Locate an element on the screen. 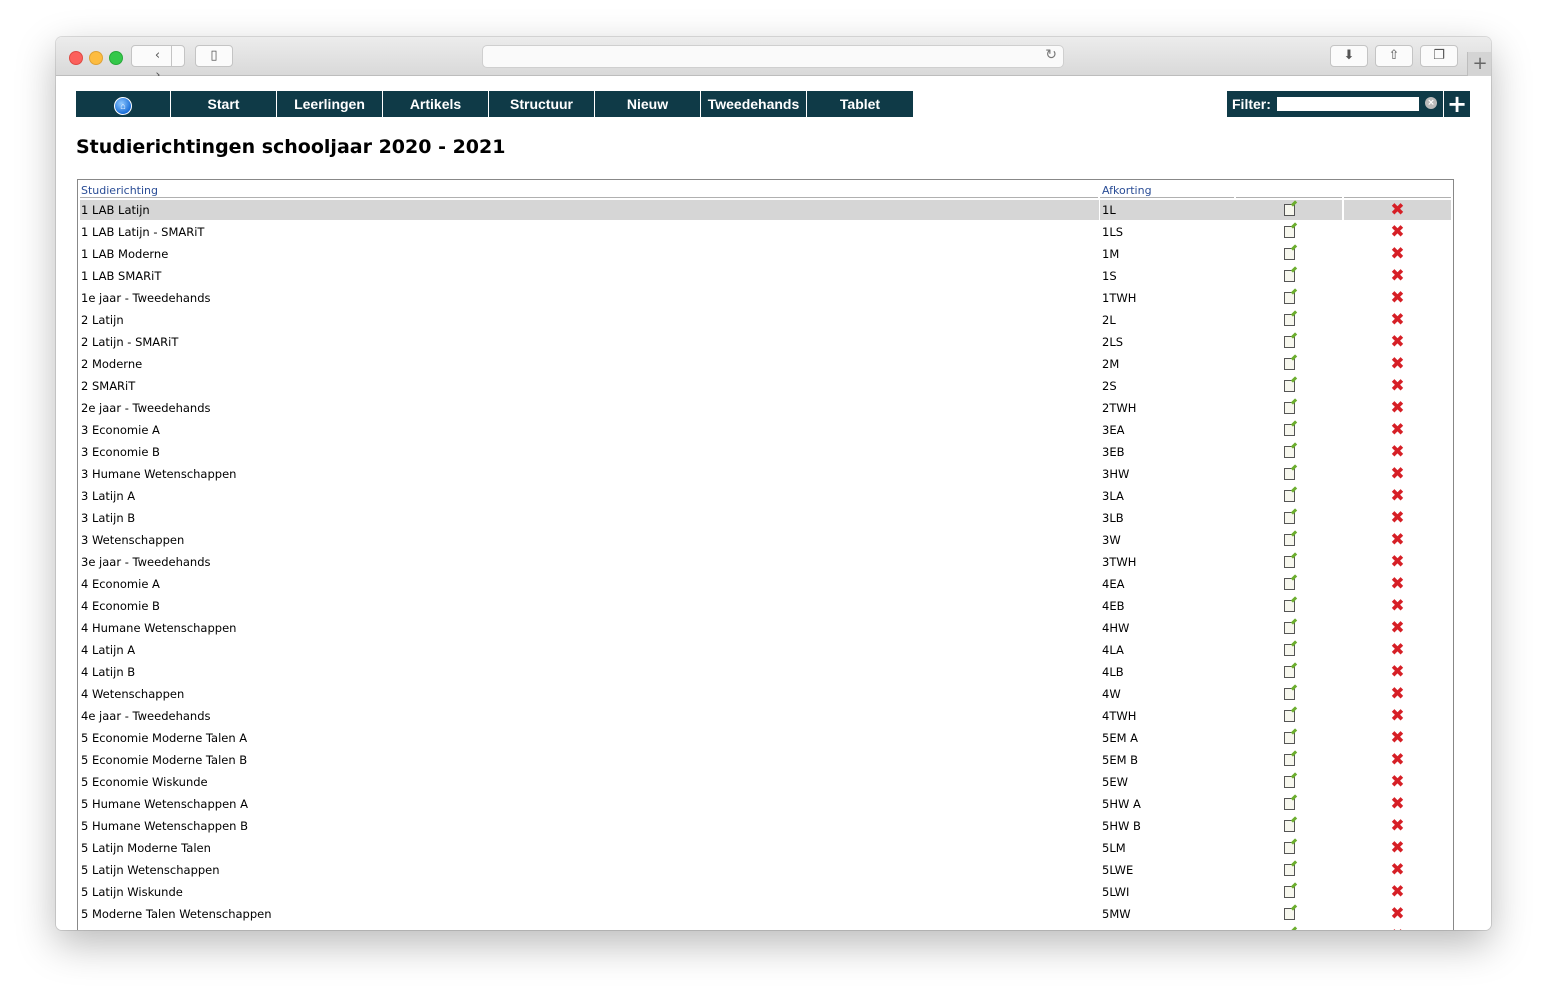 Image resolution: width=1547 pixels, height=1004 pixels. table-row: 4 Latijn A 4LA ✖ is located at coordinates (765, 650).